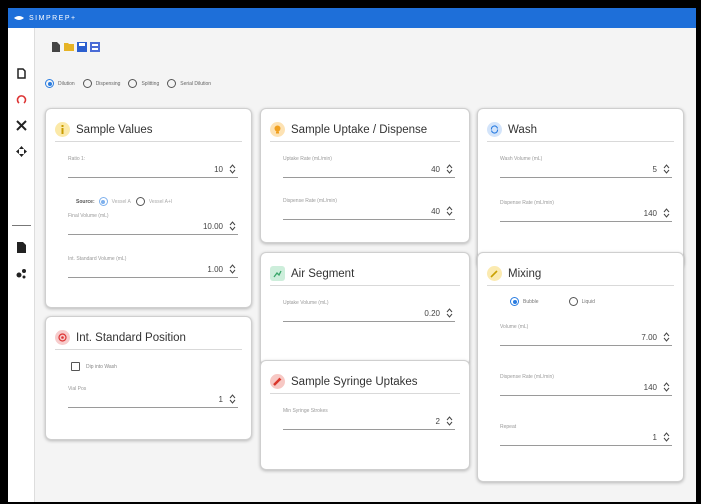 This screenshot has width=701, height=504. Describe the element at coordinates (21, 73) in the screenshot. I see `sidebar-new-file` at that location.